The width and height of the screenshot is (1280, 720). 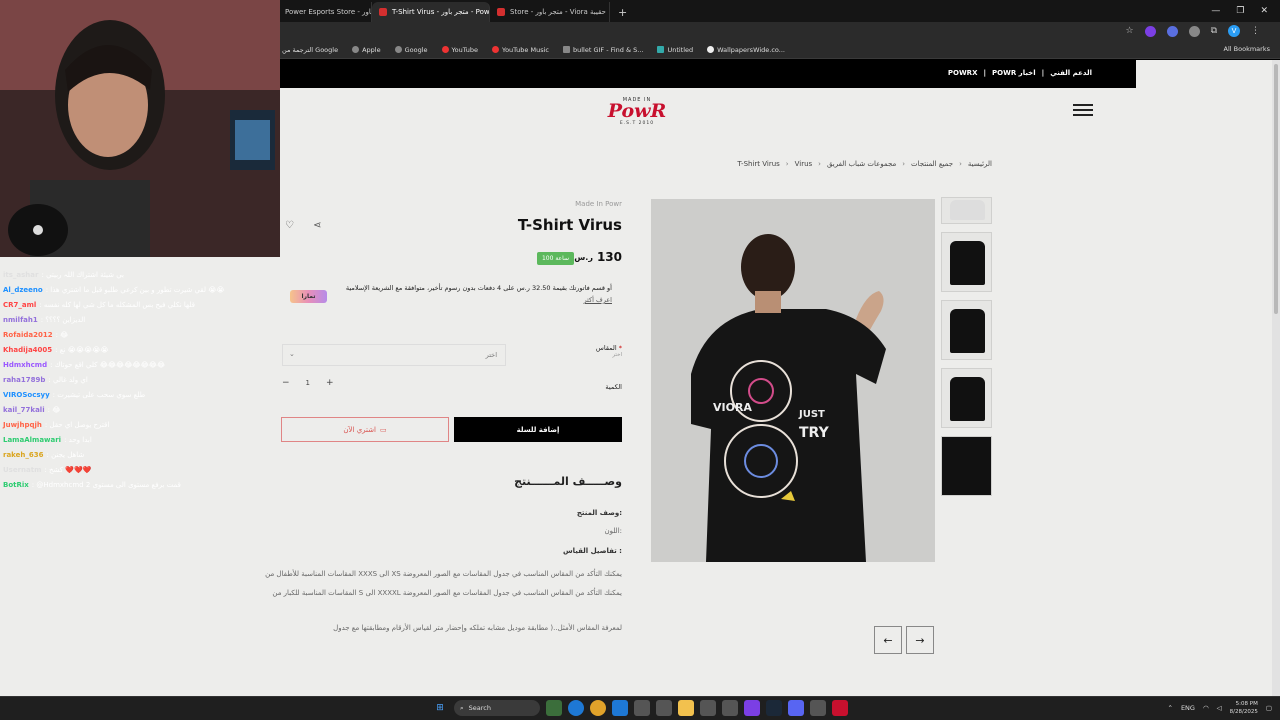 I want to click on powrx-link: POWRX, so click(x=963, y=73).